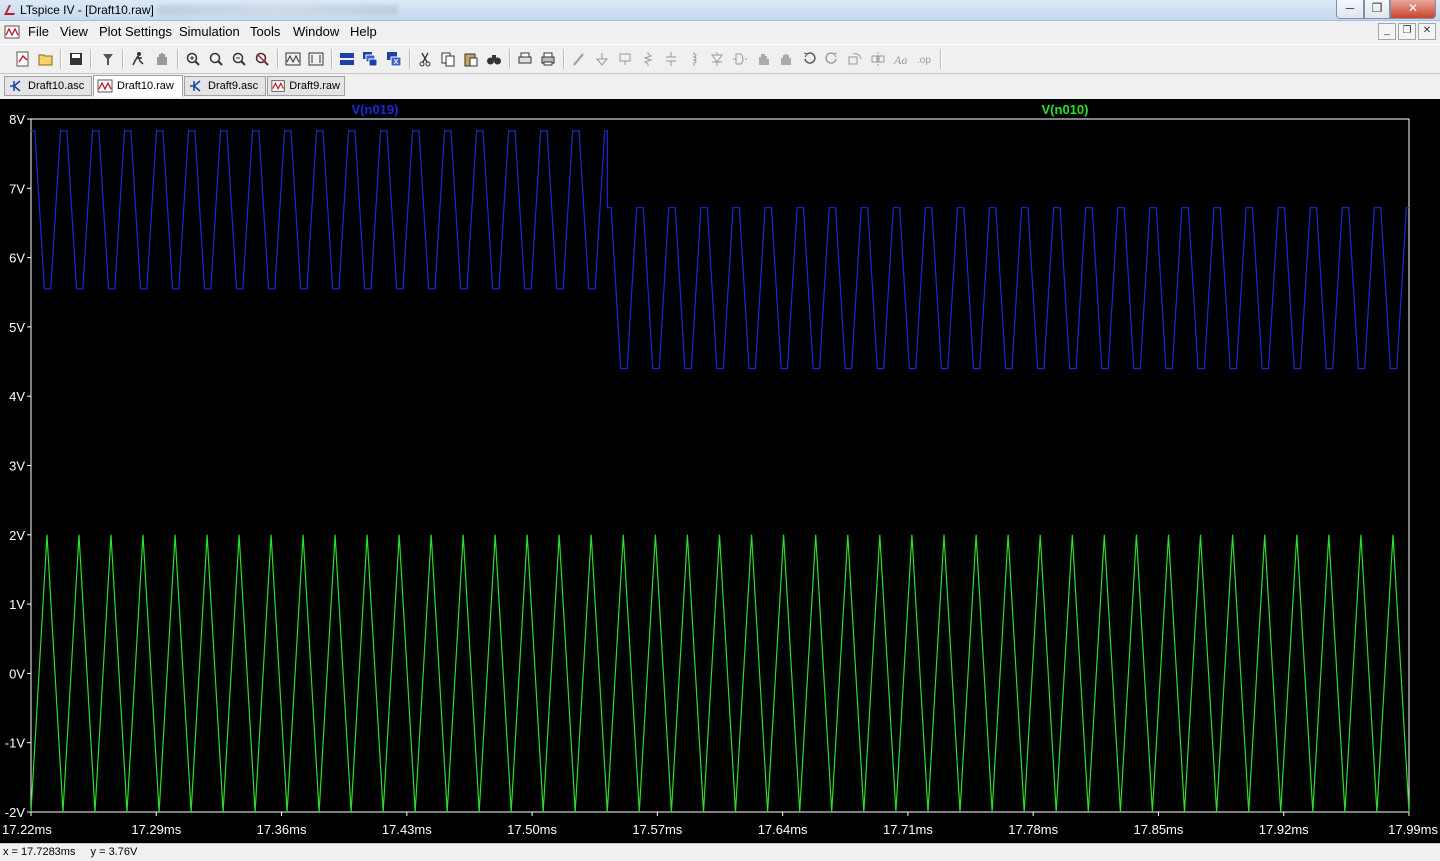  Describe the element at coordinates (671, 59) in the screenshot. I see `capacitor-icon` at that location.